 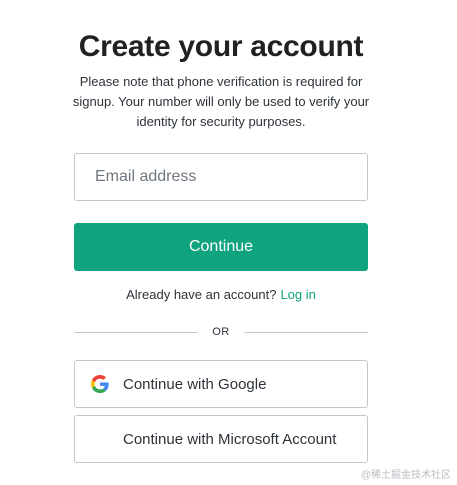 I want to click on google-button-label: Continue with Google, so click(x=195, y=384).